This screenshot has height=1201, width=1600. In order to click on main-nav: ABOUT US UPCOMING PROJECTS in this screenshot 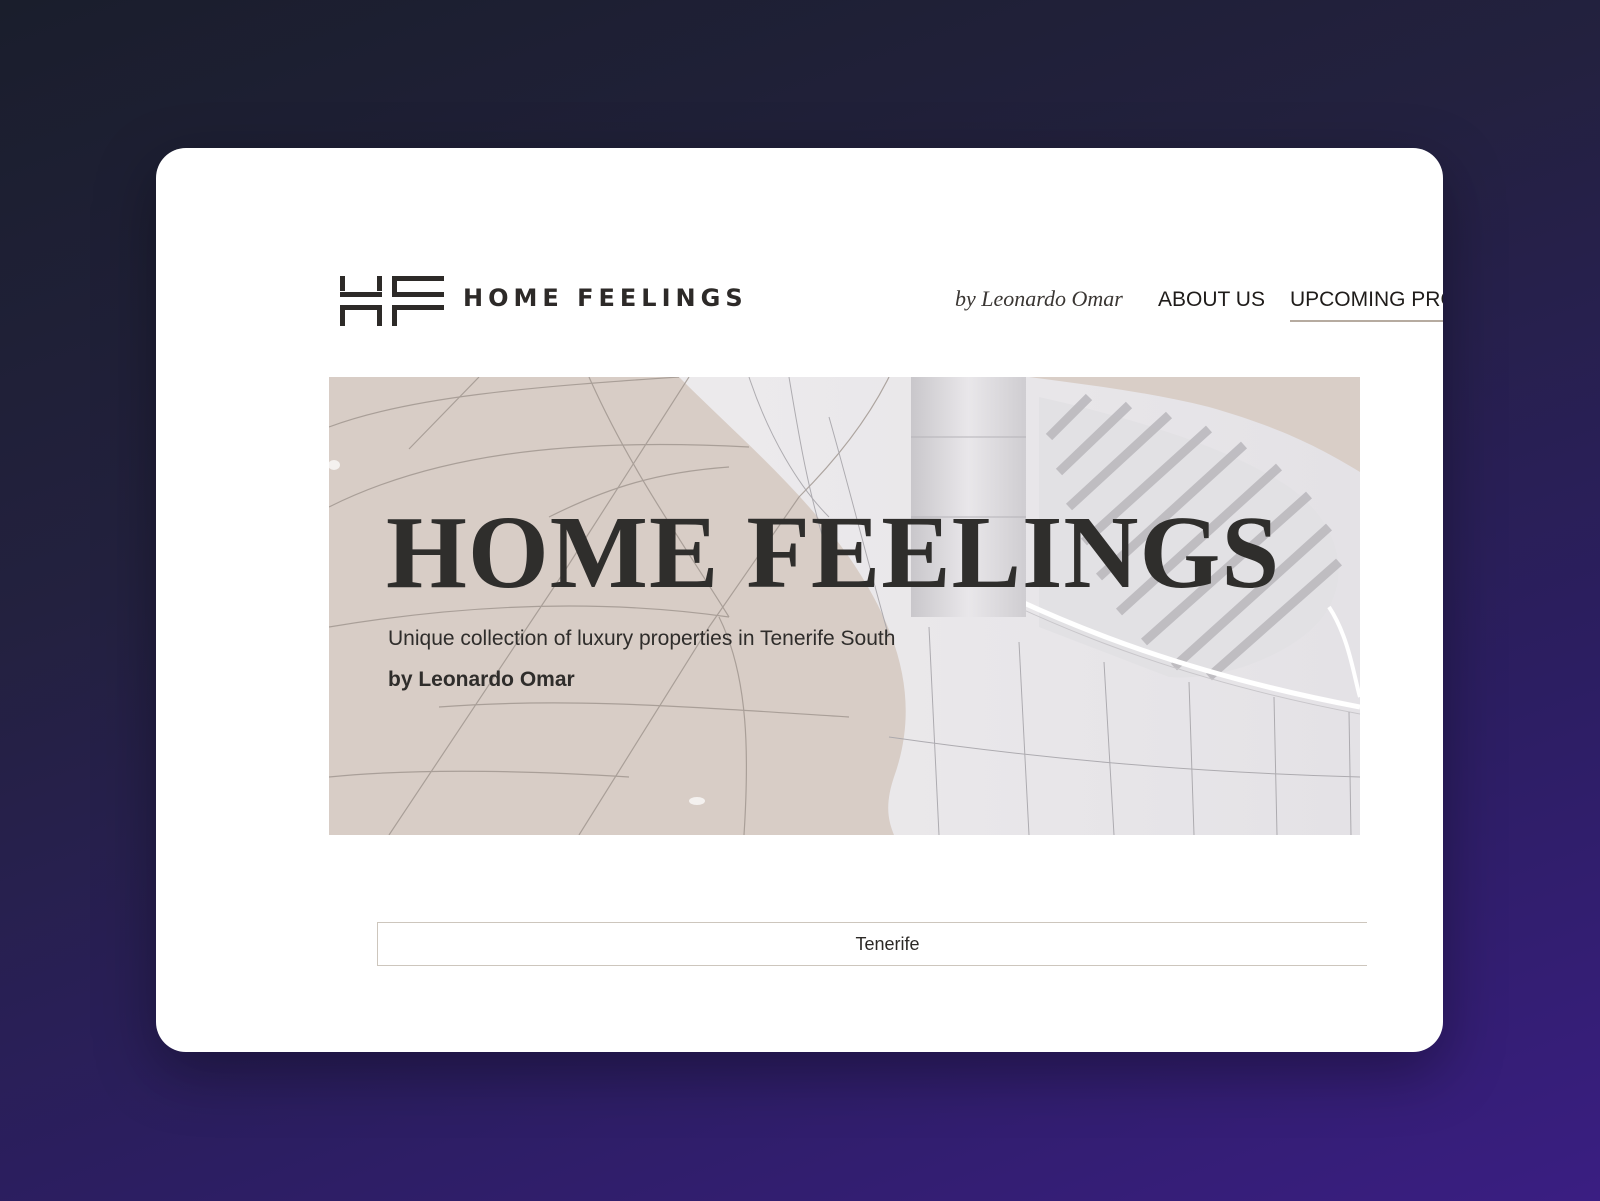, I will do `click(1300, 305)`.